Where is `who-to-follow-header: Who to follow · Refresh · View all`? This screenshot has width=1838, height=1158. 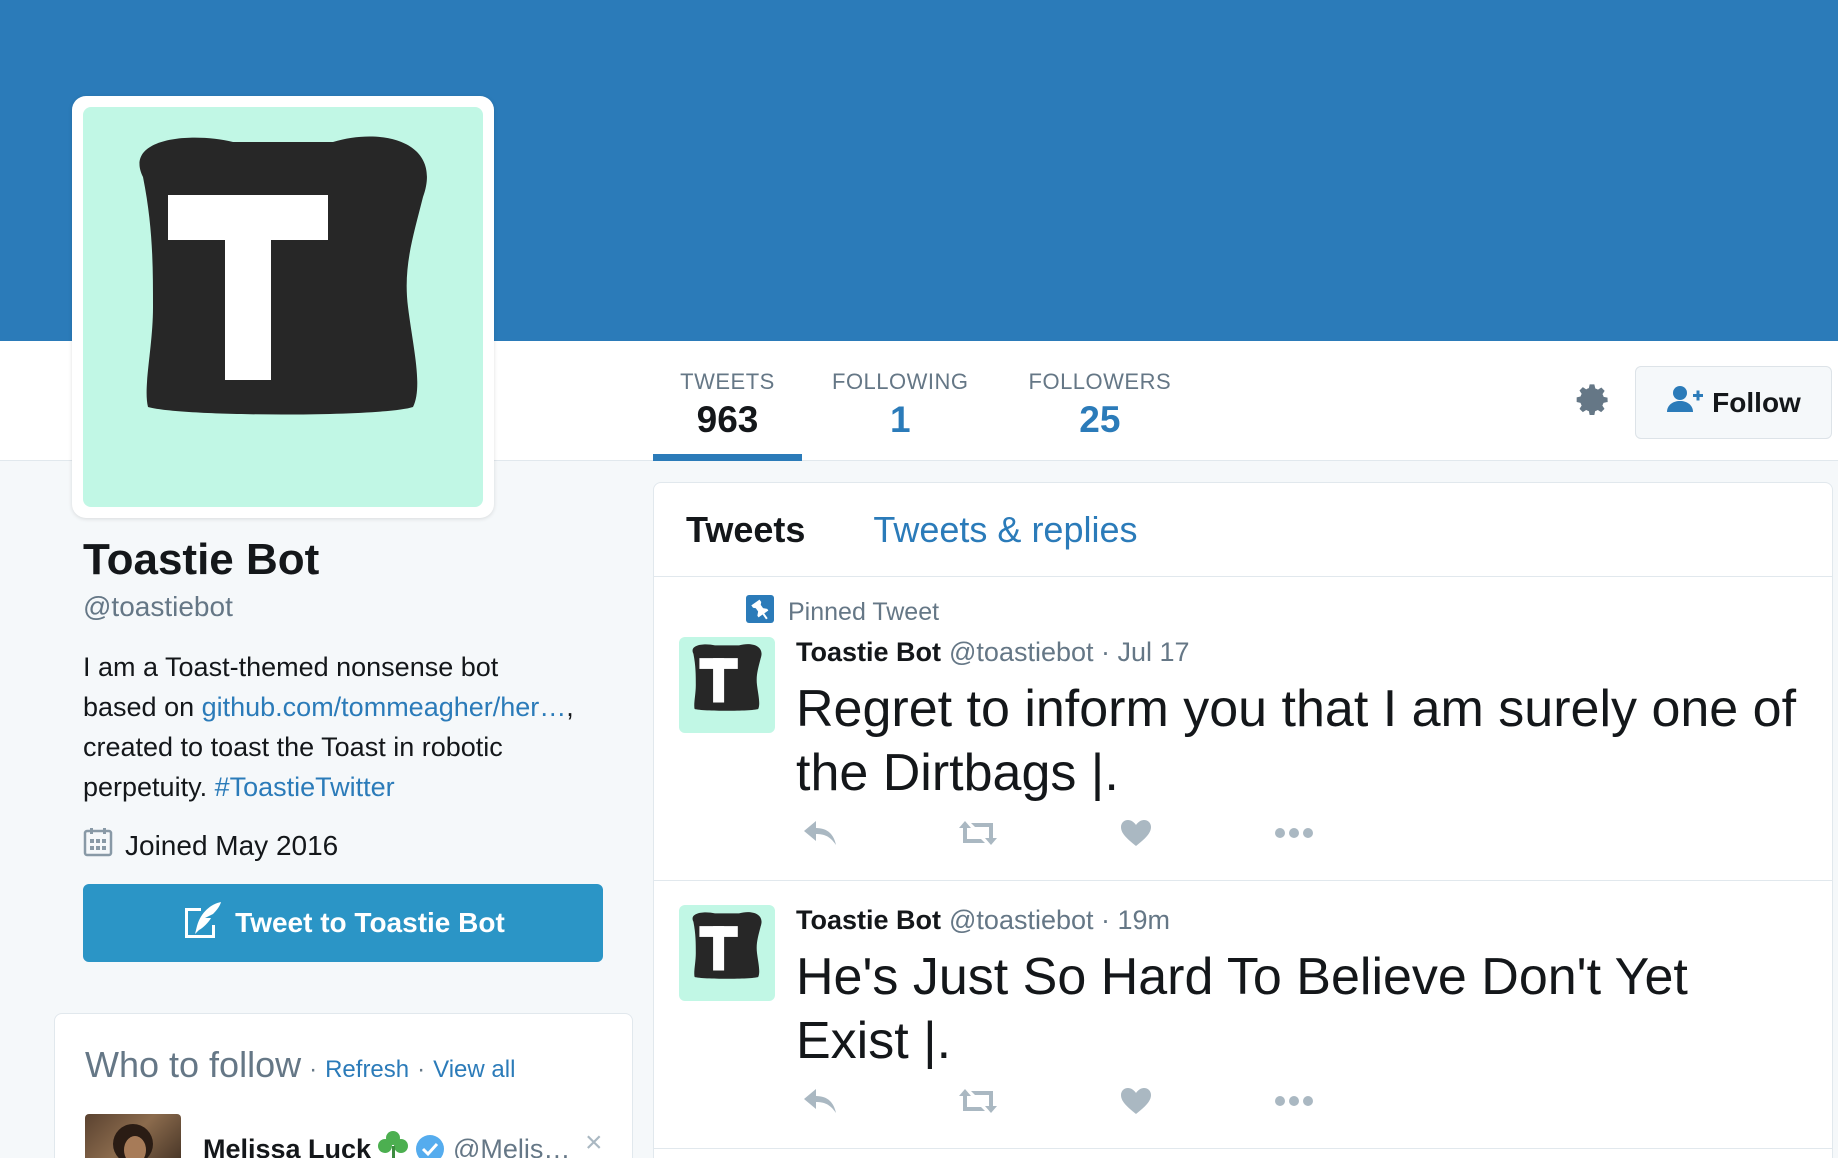 who-to-follow-header: Who to follow · Refresh · View all is located at coordinates (300, 1065).